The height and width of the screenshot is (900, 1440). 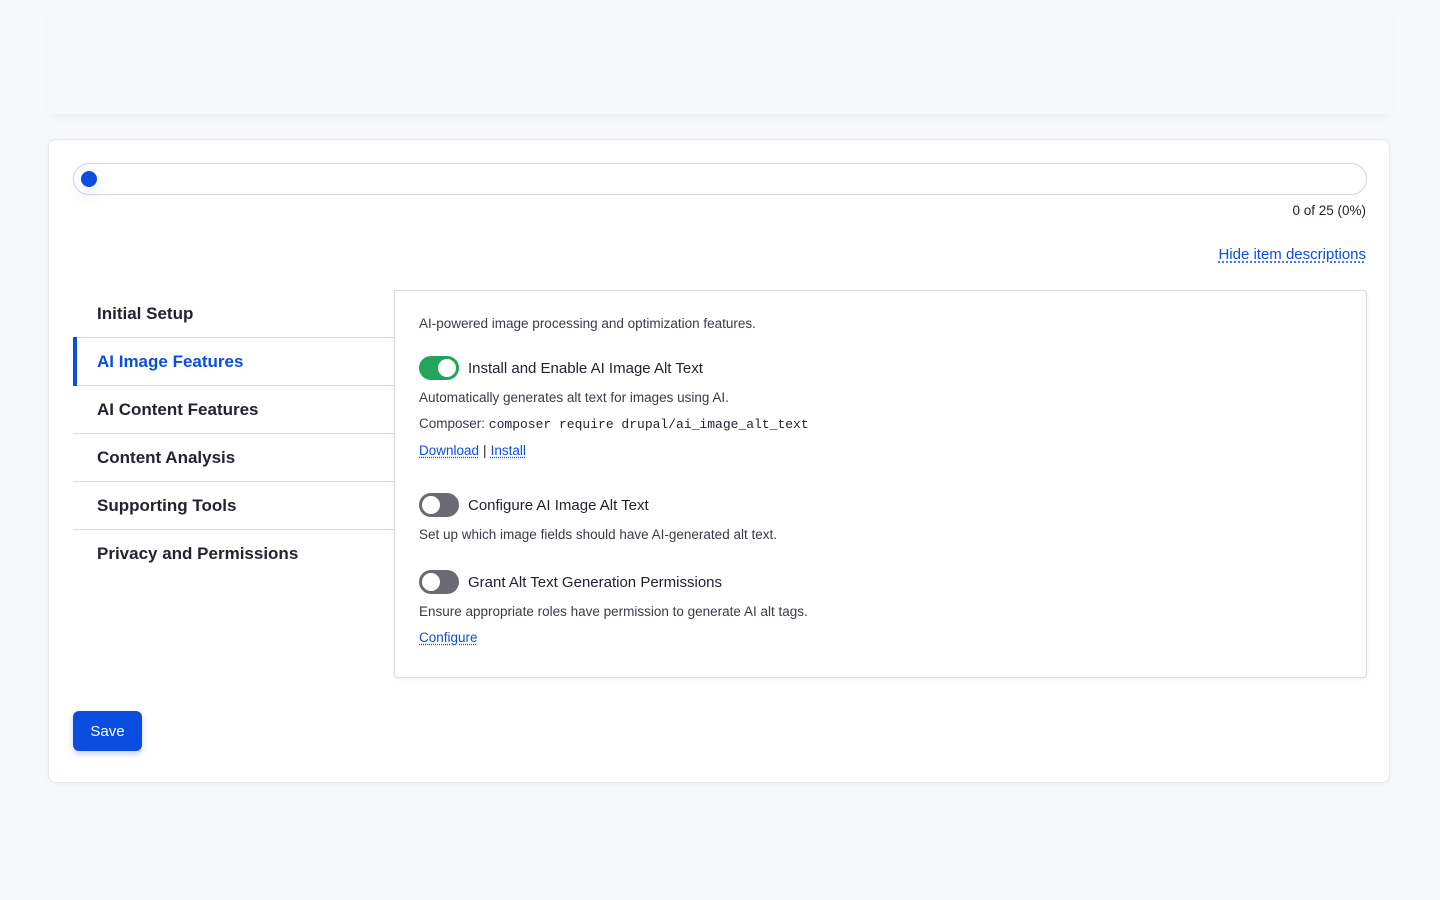 I want to click on install-alt-text-toggle, so click(x=439, y=368).